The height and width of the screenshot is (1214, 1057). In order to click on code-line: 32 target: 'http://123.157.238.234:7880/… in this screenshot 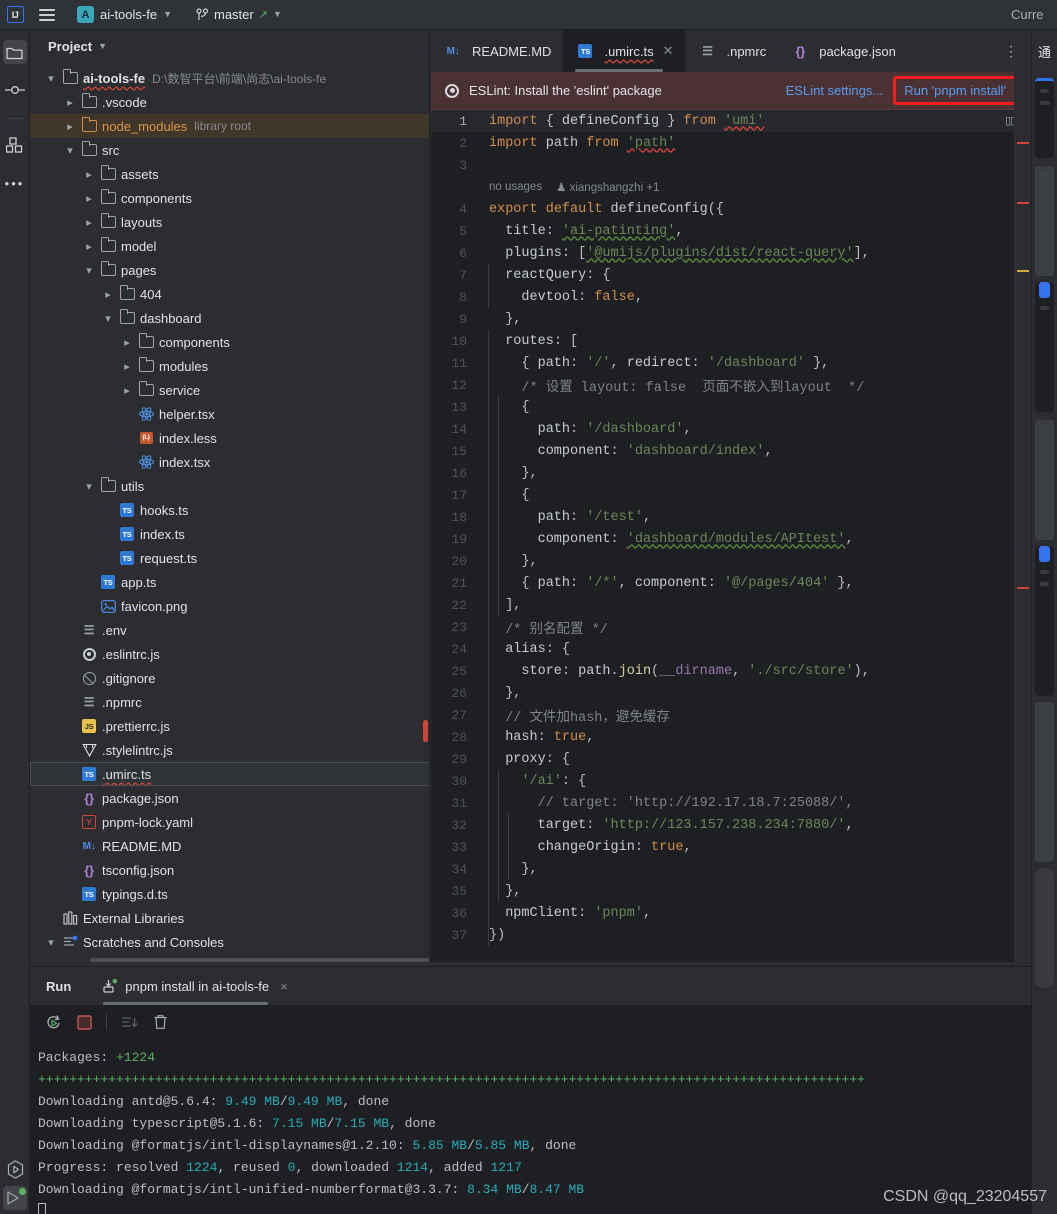, I will do `click(731, 825)`.